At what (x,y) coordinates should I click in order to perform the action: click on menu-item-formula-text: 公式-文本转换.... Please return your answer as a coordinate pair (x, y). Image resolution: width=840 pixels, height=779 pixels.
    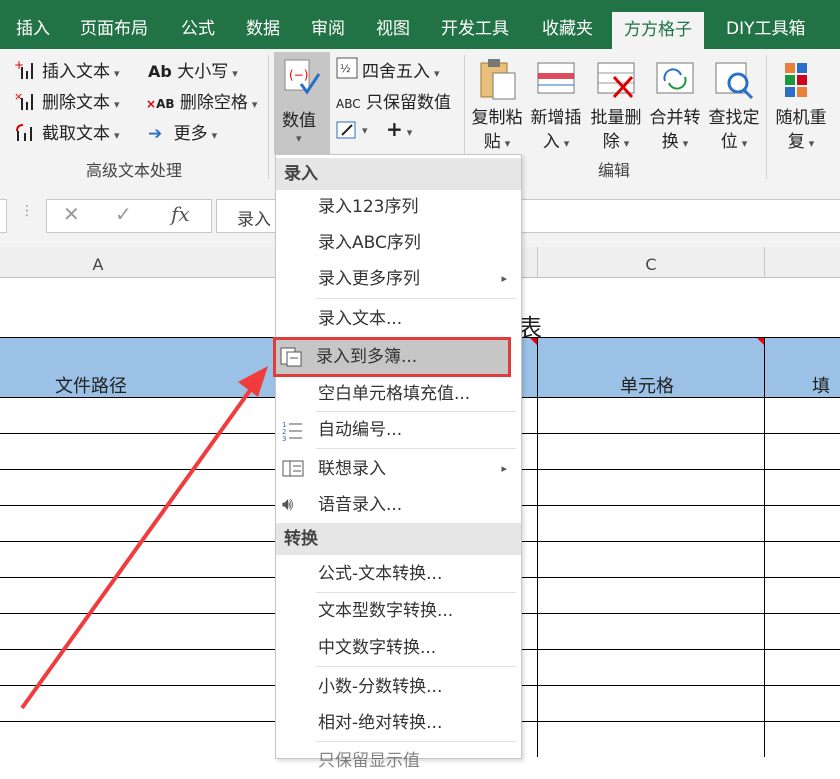
    Looking at the image, I should click on (398, 574).